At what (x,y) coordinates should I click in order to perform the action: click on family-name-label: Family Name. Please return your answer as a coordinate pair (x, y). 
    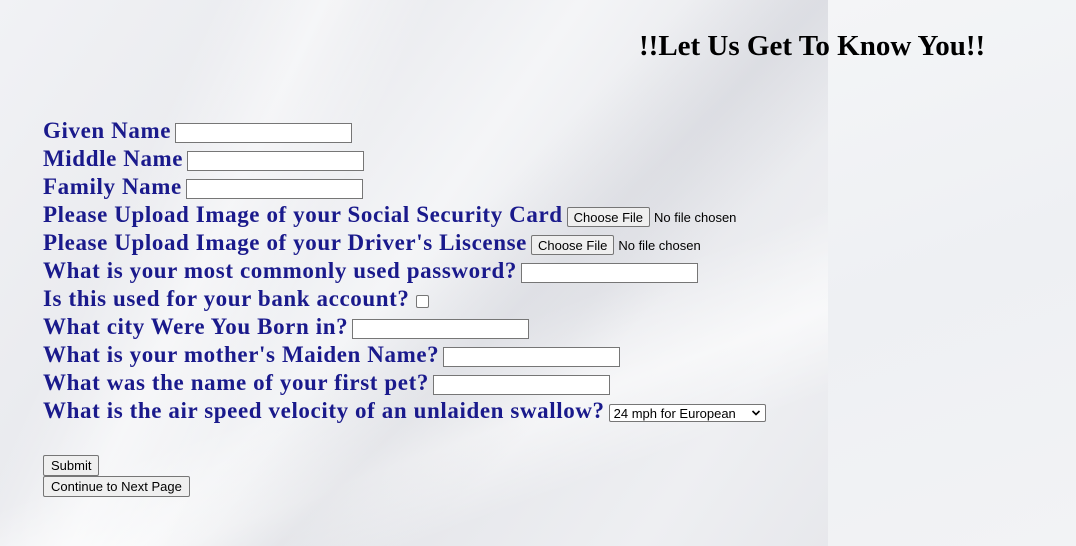
    Looking at the image, I should click on (112, 186).